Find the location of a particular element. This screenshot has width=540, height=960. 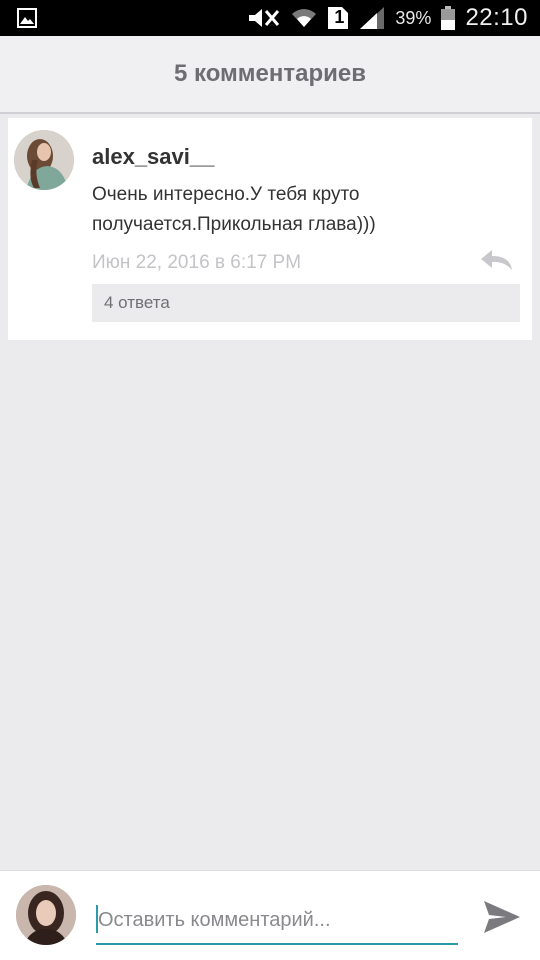

header: 5 комментариев is located at coordinates (270, 75).